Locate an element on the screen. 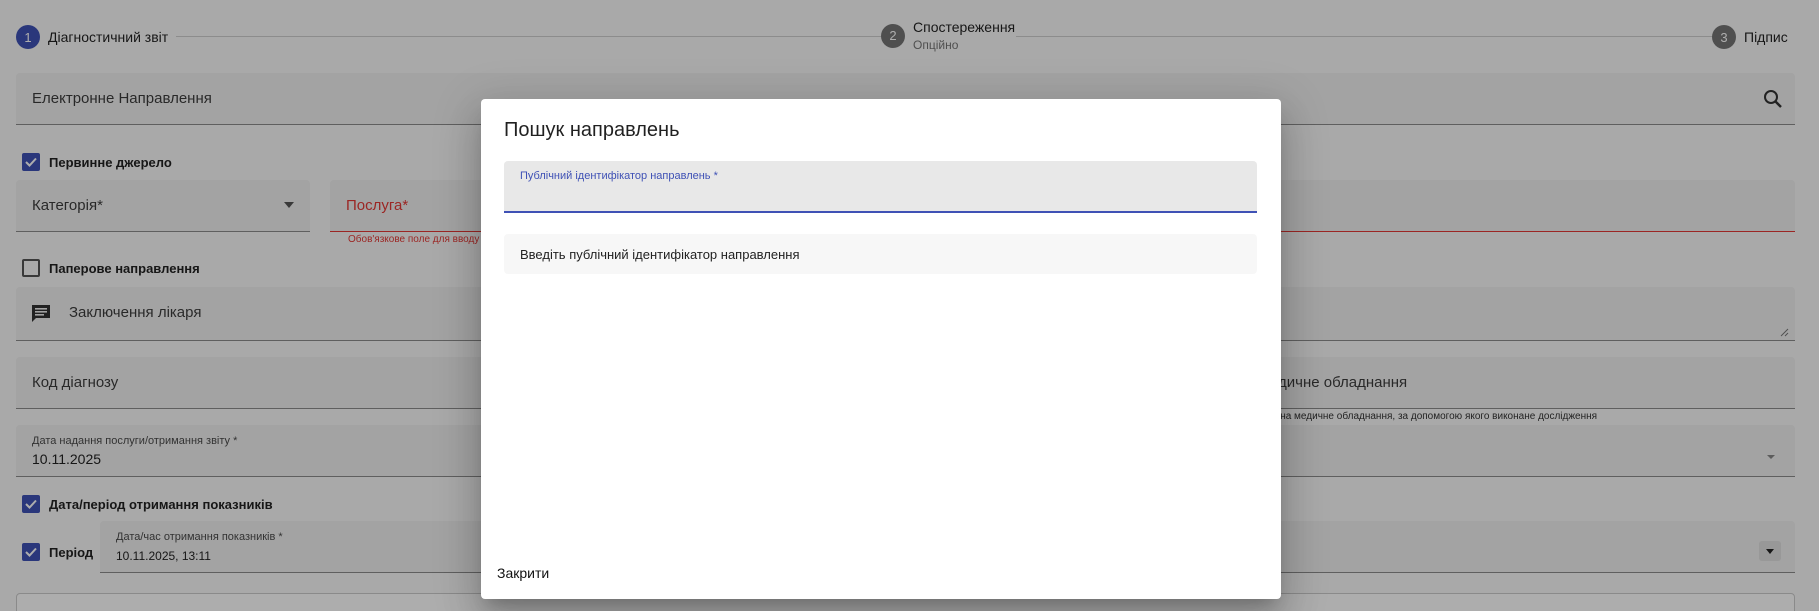  dialog-title: Пошук направлень is located at coordinates (592, 130).